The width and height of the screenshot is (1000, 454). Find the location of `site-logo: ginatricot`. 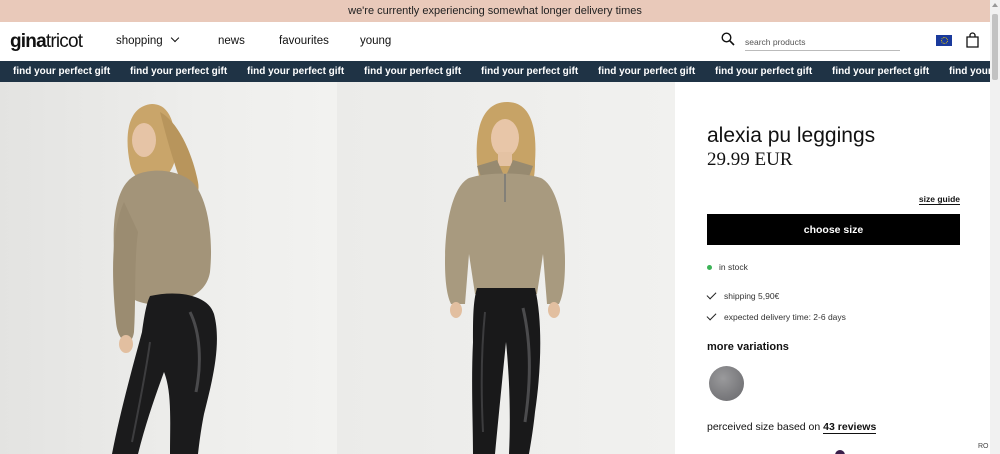

site-logo: ginatricot is located at coordinates (46, 42).